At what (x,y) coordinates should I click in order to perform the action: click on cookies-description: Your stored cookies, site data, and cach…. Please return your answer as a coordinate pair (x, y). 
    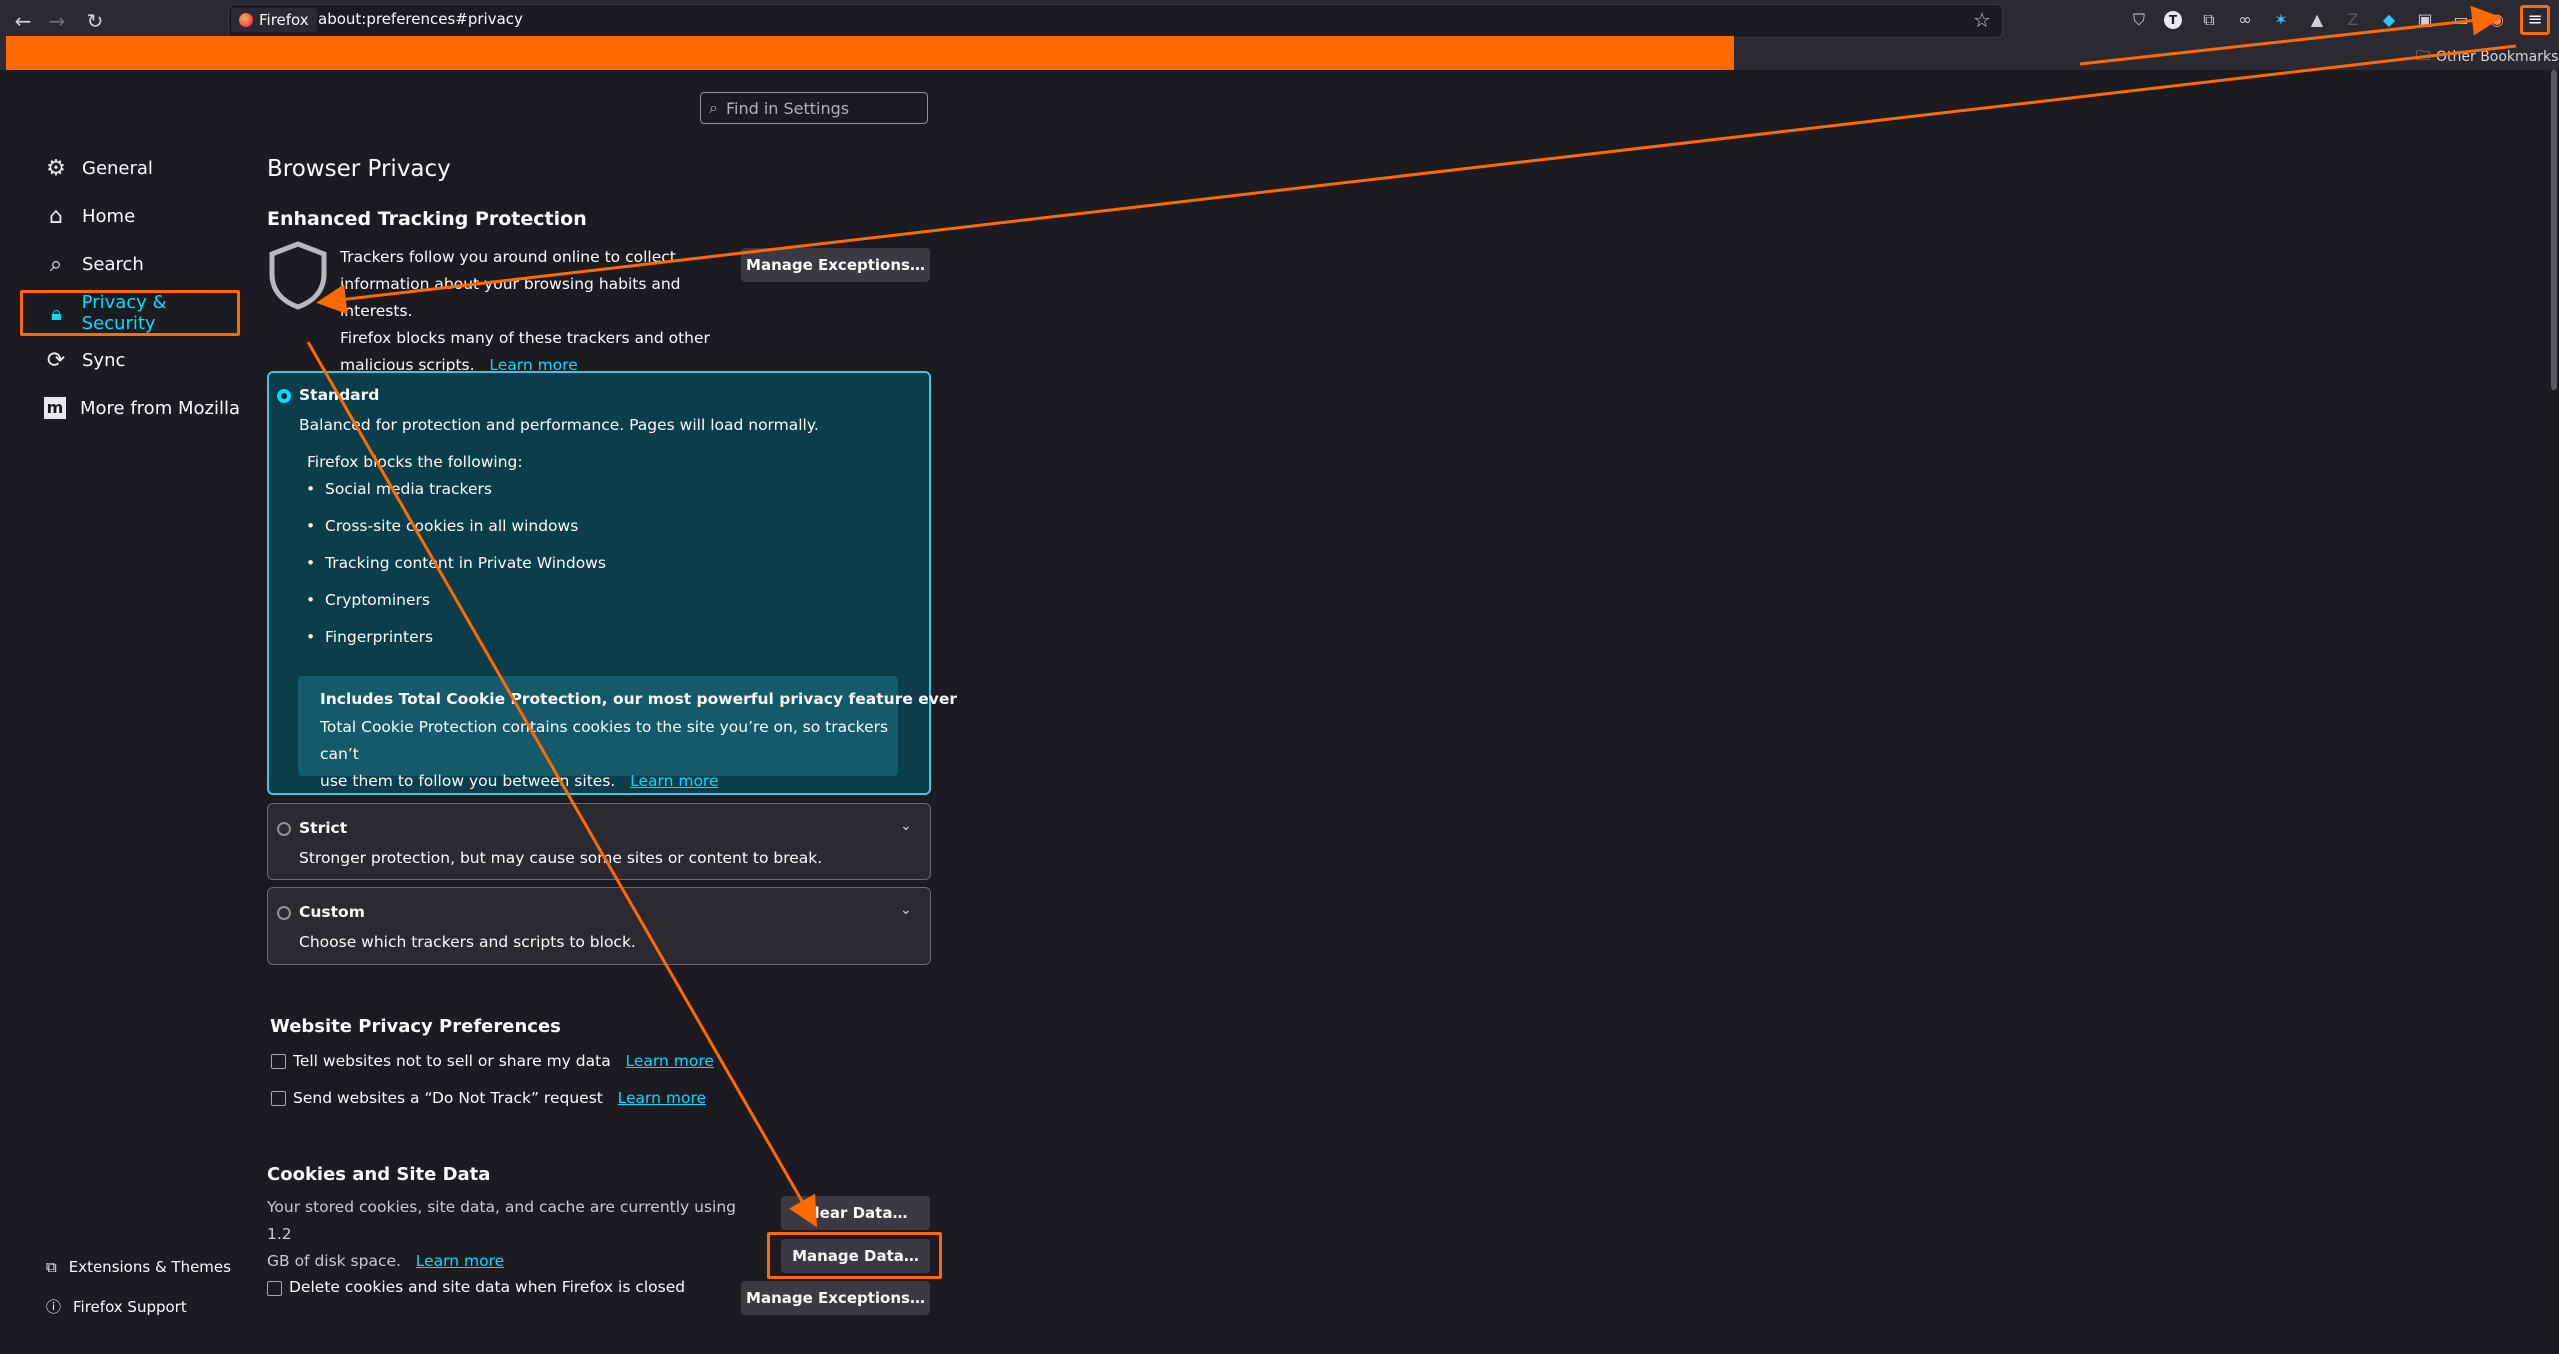
    Looking at the image, I should click on (502, 1234).